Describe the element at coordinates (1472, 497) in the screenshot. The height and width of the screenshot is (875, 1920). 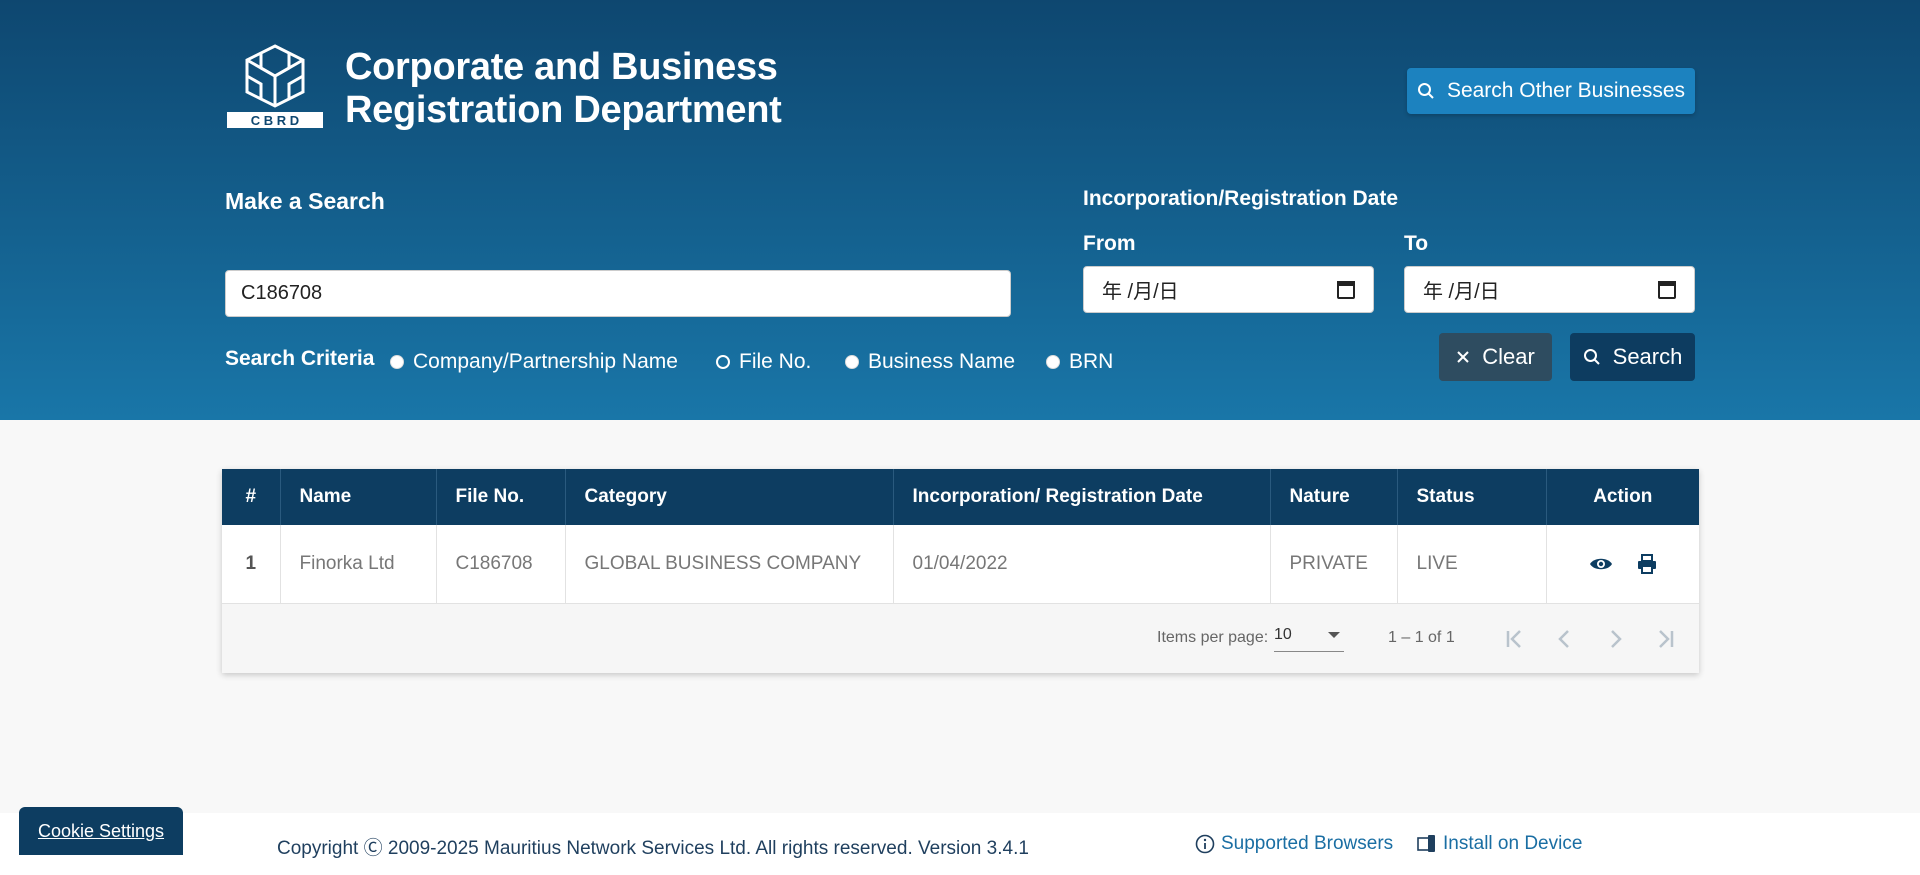
I see `column-header-status: Status` at that location.